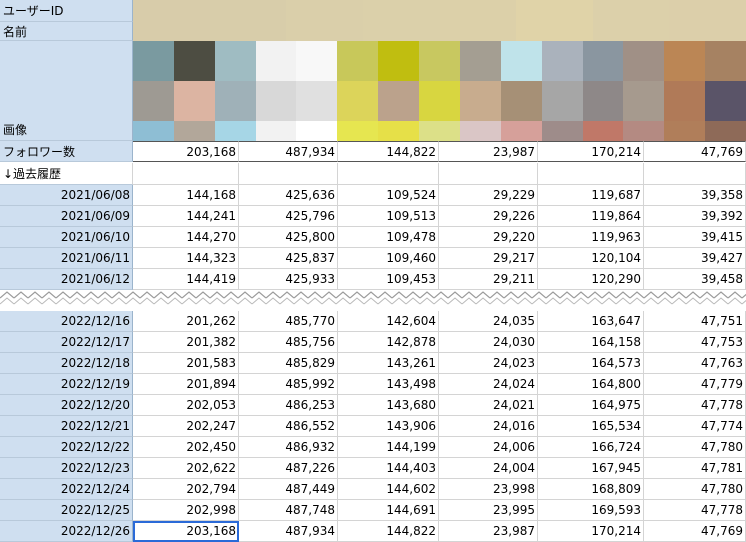  What do you see at coordinates (66, 91) in the screenshot?
I see `image-label: 画像` at bounding box center [66, 91].